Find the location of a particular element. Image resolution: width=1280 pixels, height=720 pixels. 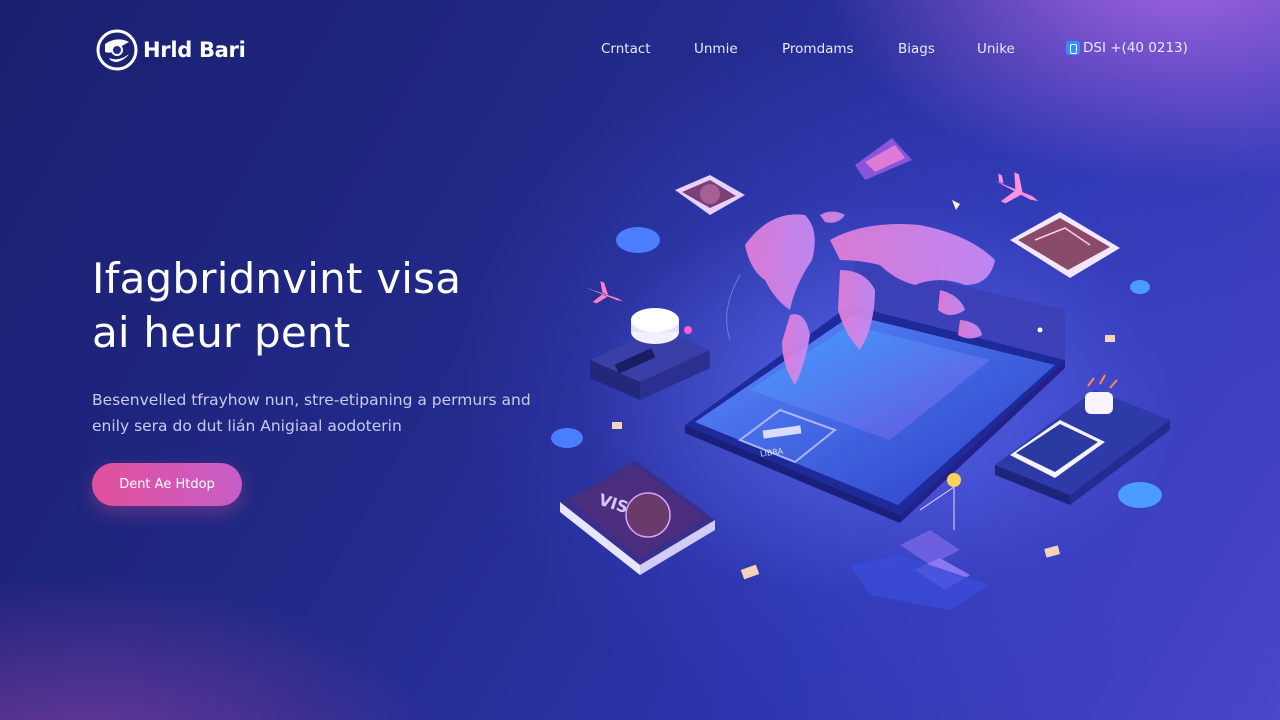

nav-item-unmie: Unmie is located at coordinates (716, 49).